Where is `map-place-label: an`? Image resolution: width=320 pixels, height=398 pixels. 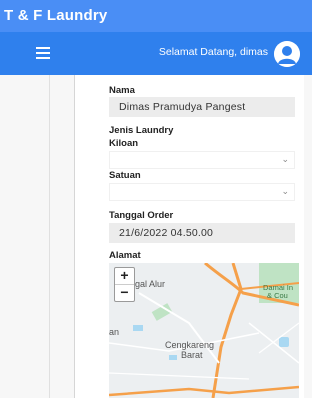 map-place-label: an is located at coordinates (114, 332).